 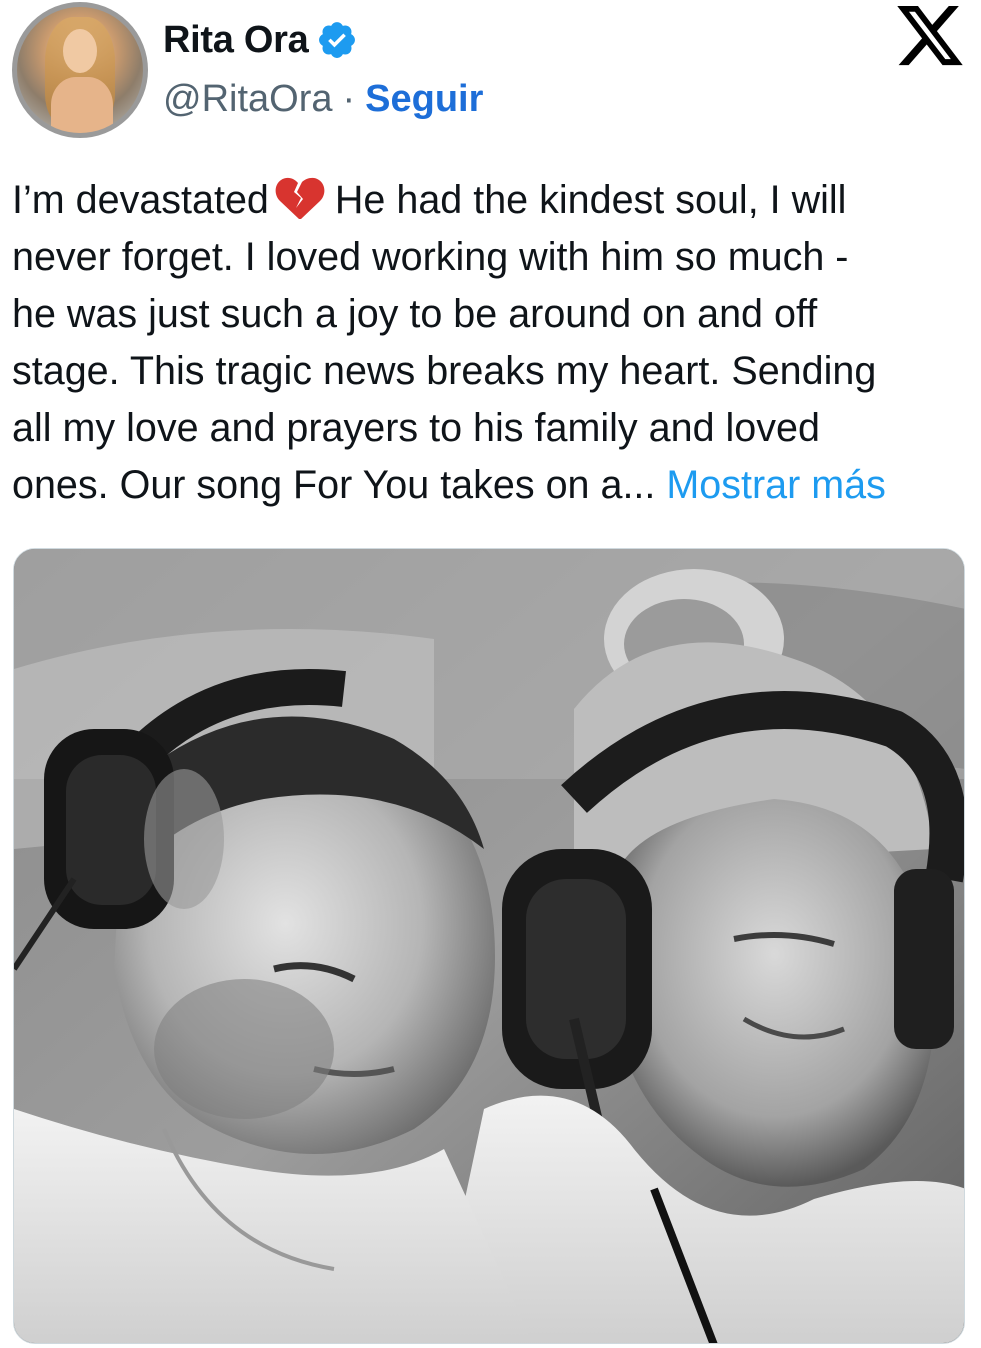 What do you see at coordinates (80, 51) in the screenshot?
I see `avatar-face` at bounding box center [80, 51].